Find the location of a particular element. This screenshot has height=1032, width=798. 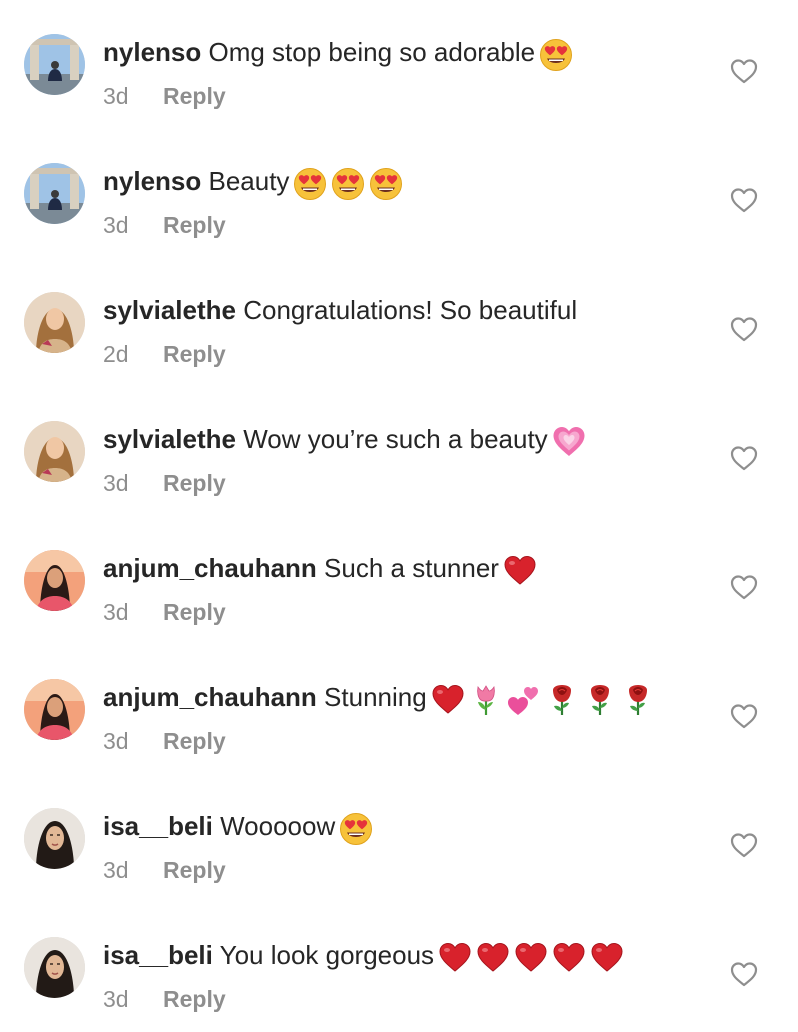

comment-text: You look gorgeous is located at coordinates (323, 955).